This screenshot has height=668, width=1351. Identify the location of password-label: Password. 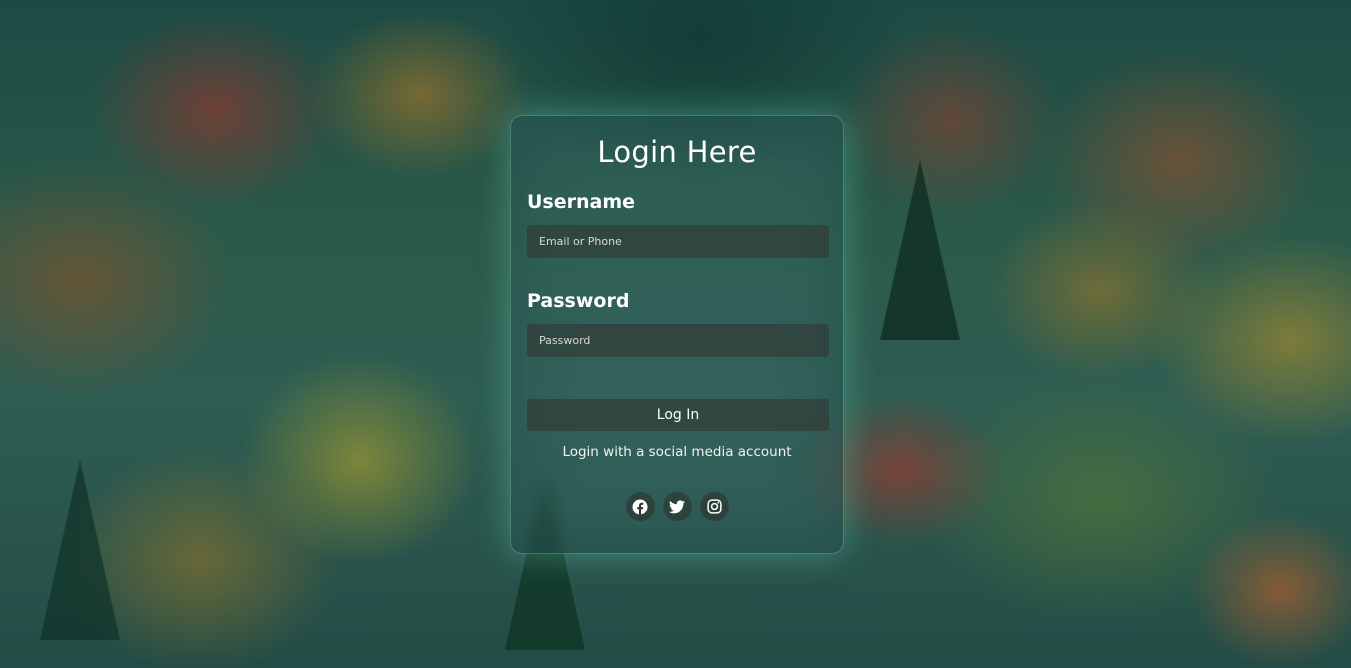
(578, 301).